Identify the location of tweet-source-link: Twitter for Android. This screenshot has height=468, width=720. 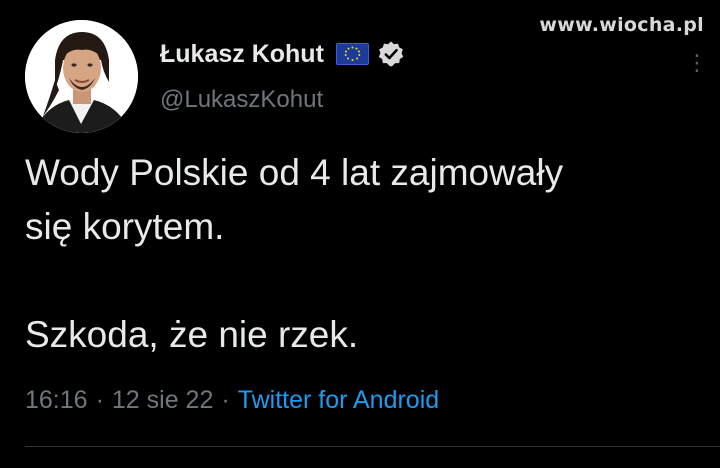
(338, 400).